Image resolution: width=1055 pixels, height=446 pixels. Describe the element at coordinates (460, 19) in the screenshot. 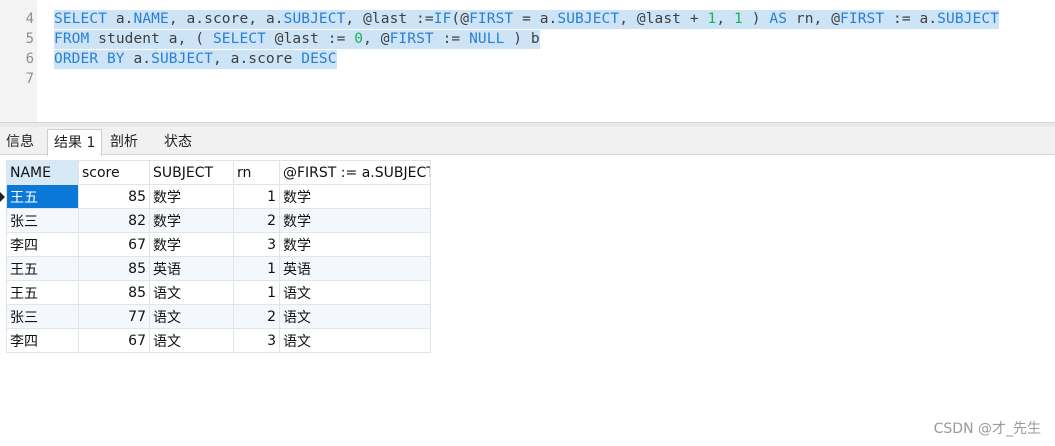

I see `code-token: (@` at that location.